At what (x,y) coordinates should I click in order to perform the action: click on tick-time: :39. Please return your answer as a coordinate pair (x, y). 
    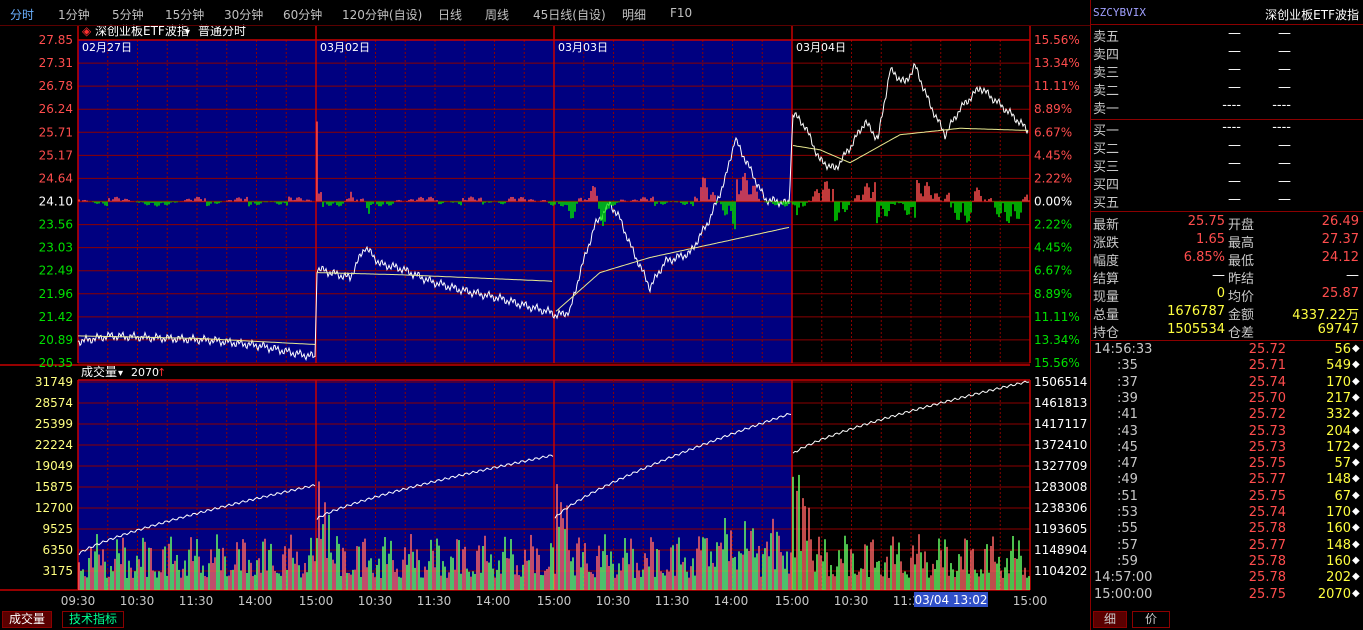
    Looking at the image, I should click on (1127, 398).